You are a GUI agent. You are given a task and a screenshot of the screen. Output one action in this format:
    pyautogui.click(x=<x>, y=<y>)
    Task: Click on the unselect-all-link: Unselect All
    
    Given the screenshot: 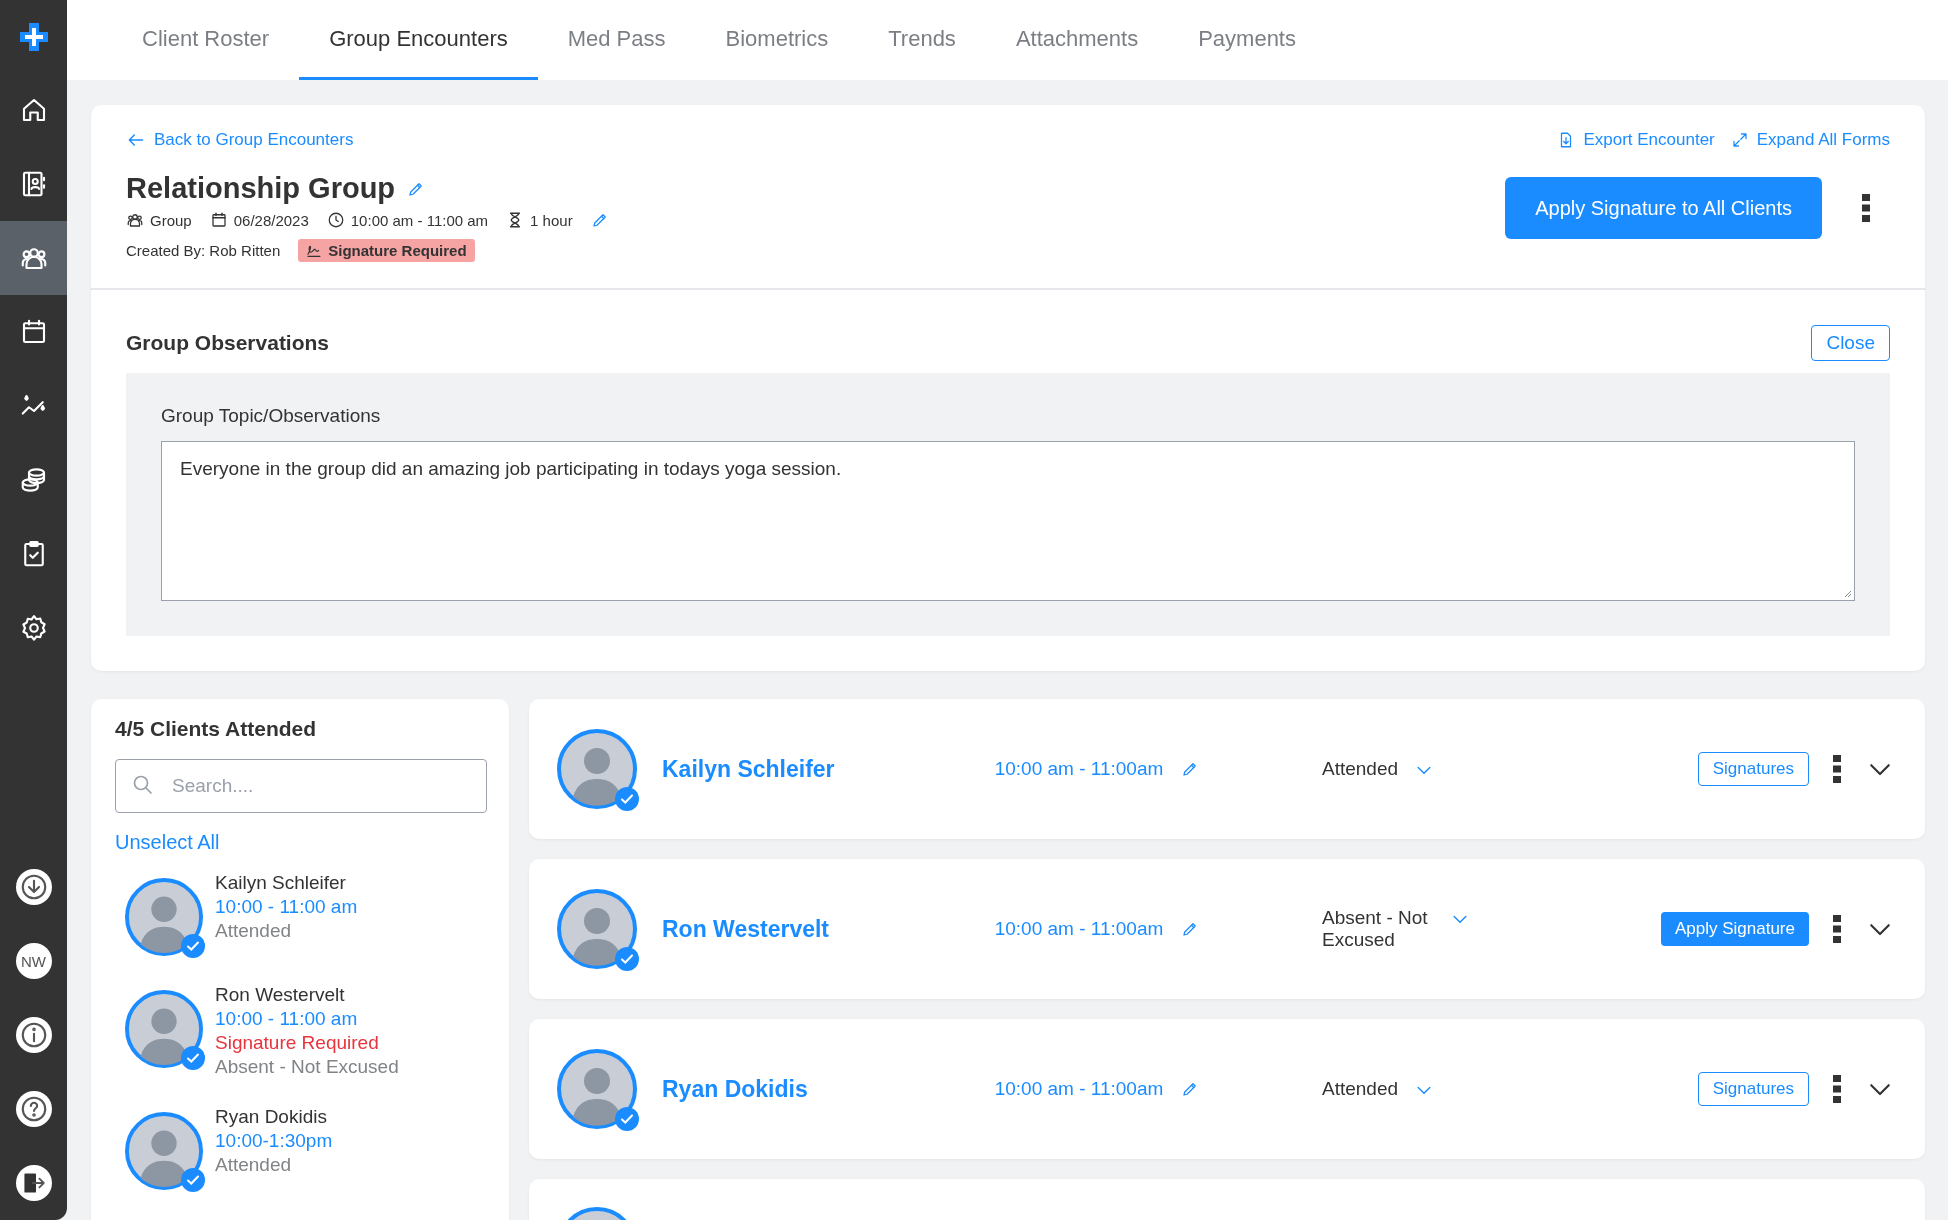 What is the action you would take?
    pyautogui.click(x=167, y=842)
    